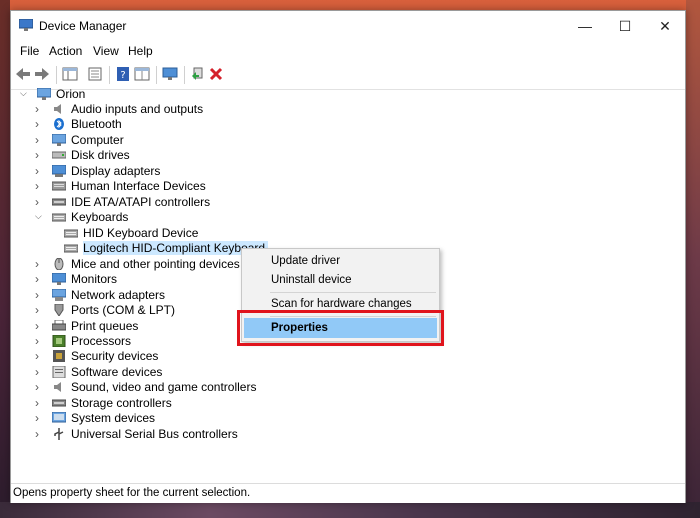 This screenshot has height=518, width=700. What do you see at coordinates (625, 26) in the screenshot?
I see `maximize-button: ☐` at bounding box center [625, 26].